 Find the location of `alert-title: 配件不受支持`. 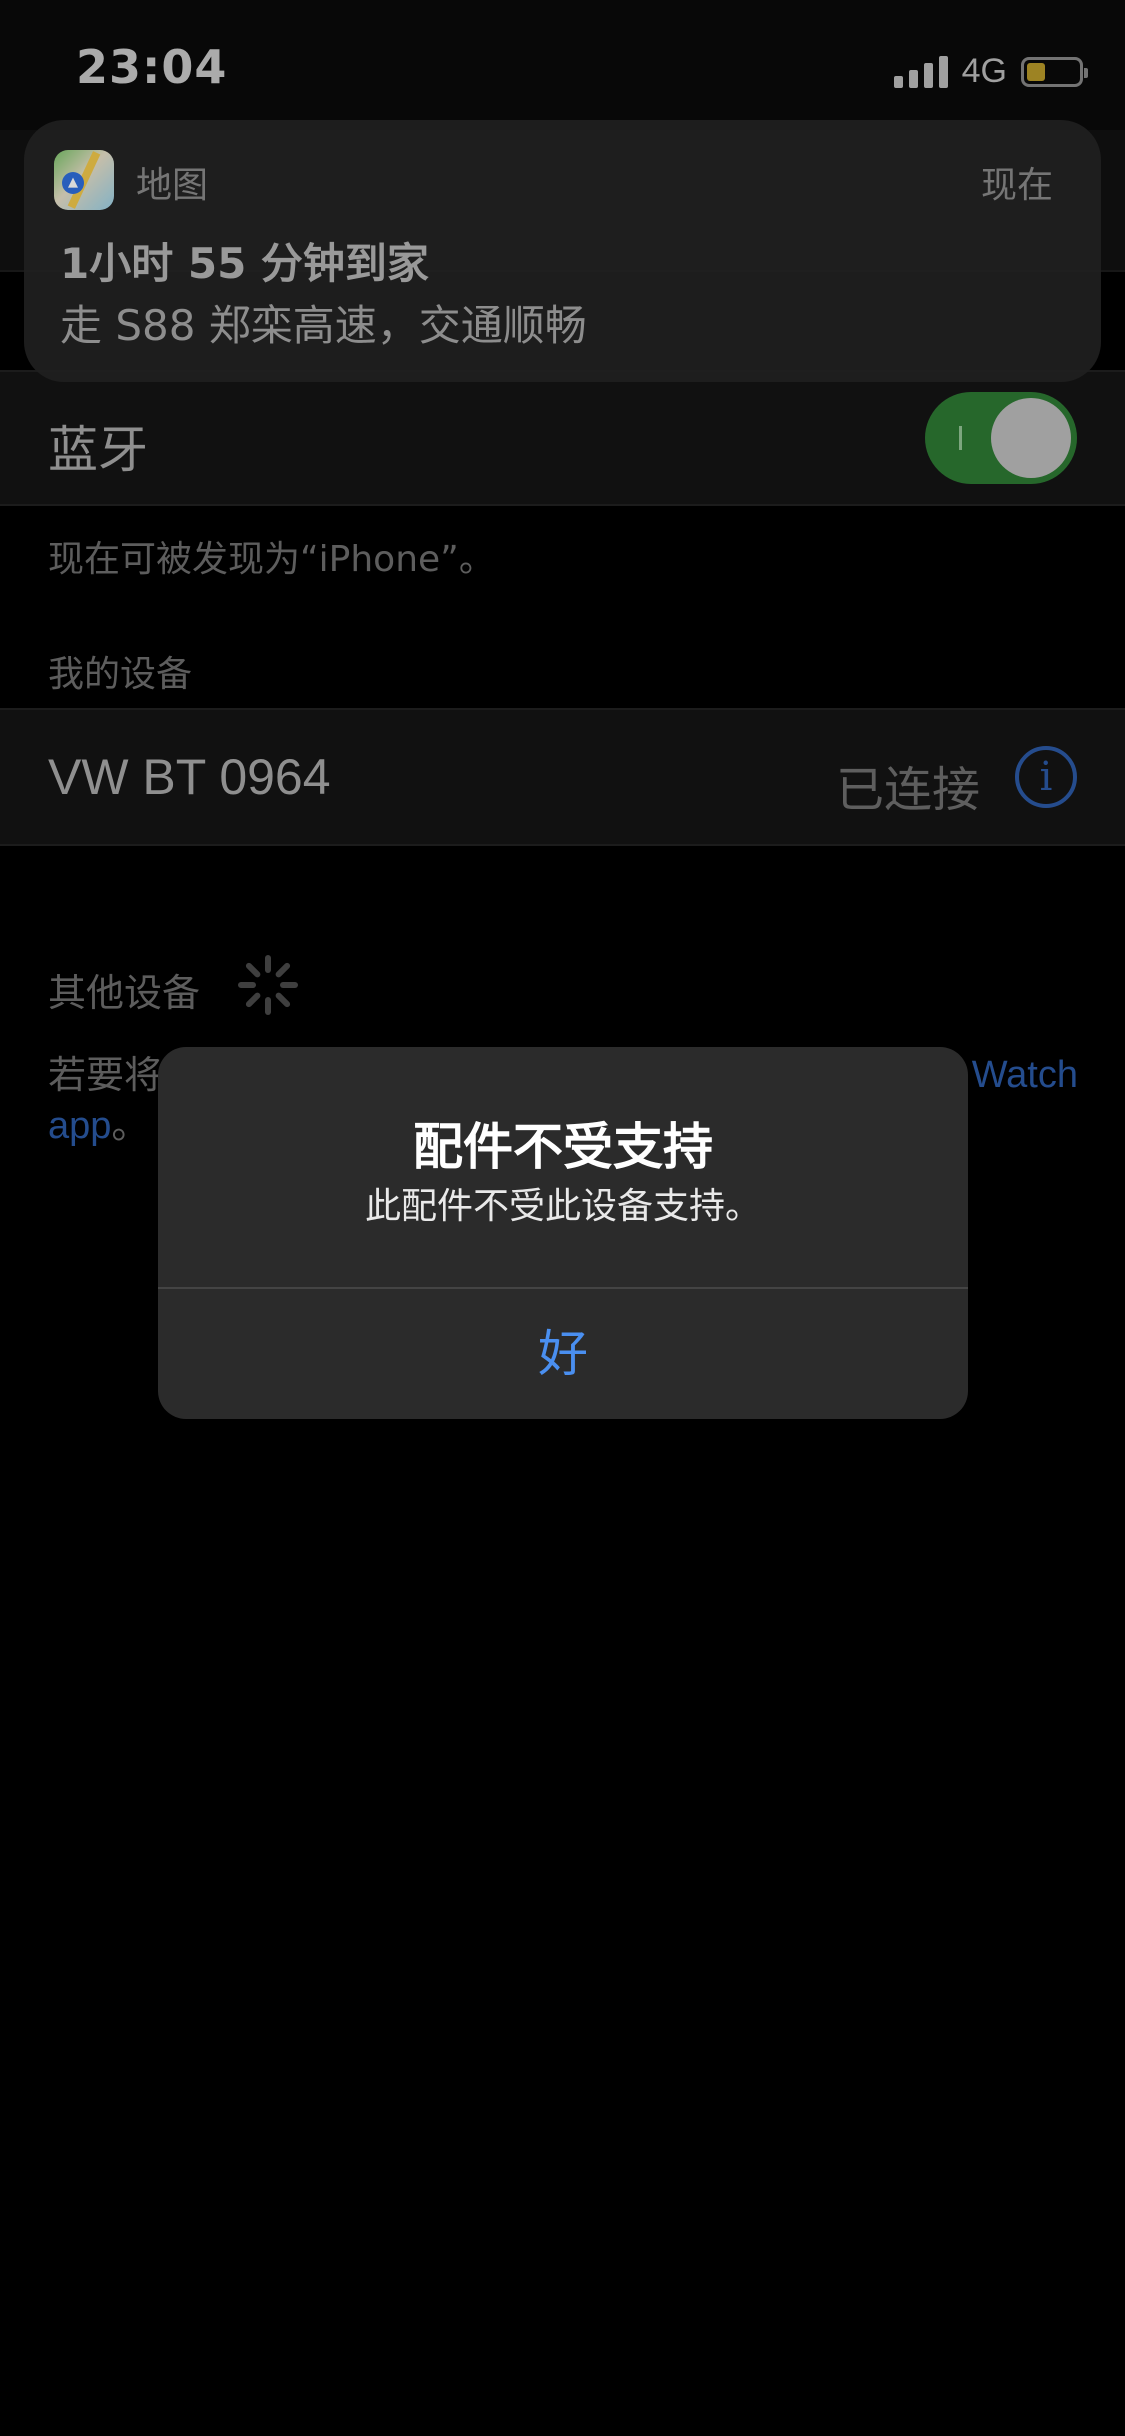

alert-title: 配件不受支持 is located at coordinates (563, 1147).